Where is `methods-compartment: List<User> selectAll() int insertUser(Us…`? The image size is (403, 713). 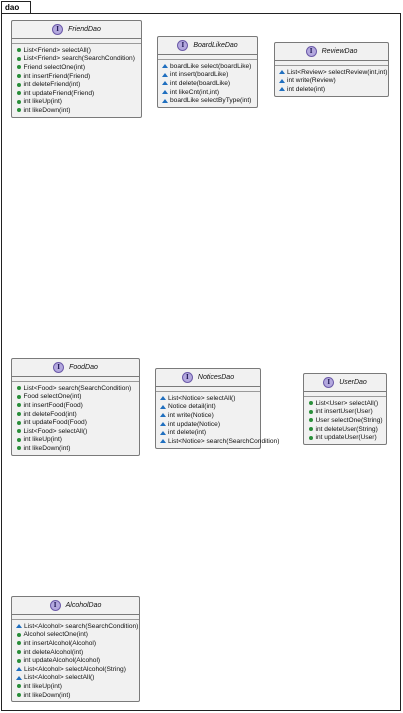
methods-compartment: List<User> selectAll() int insertUser(Us… is located at coordinates (345, 420).